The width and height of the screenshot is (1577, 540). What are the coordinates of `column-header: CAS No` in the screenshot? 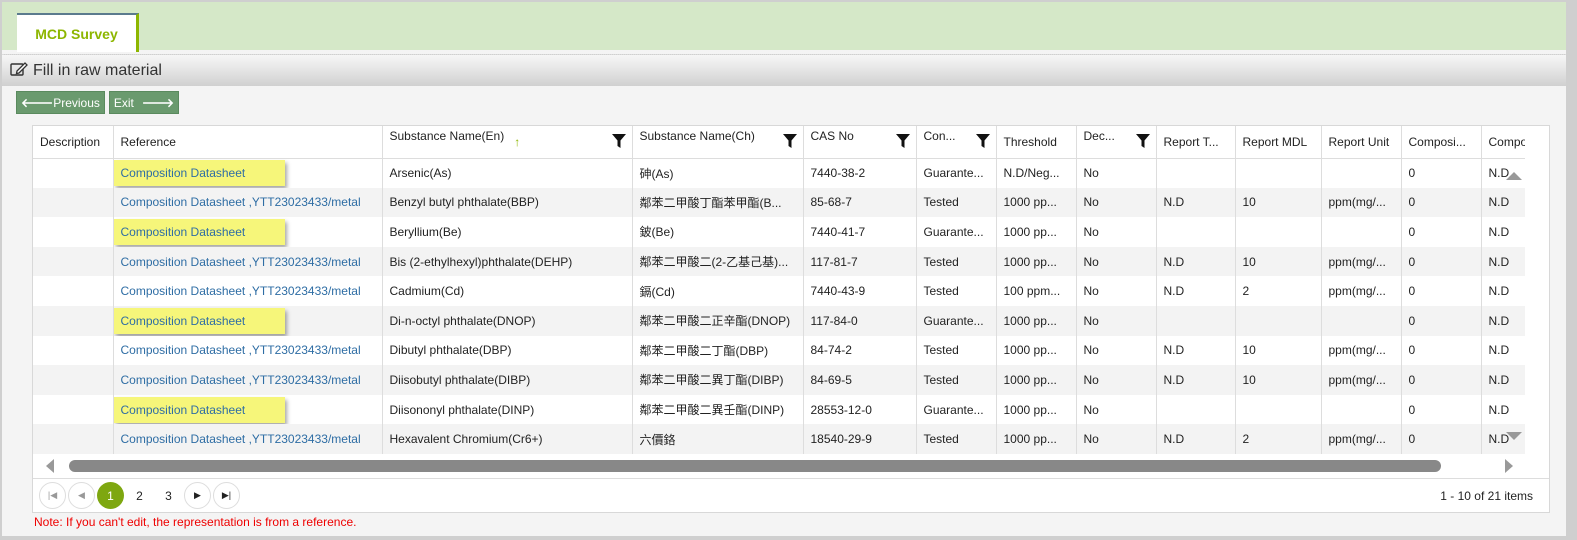 It's located at (860, 142).